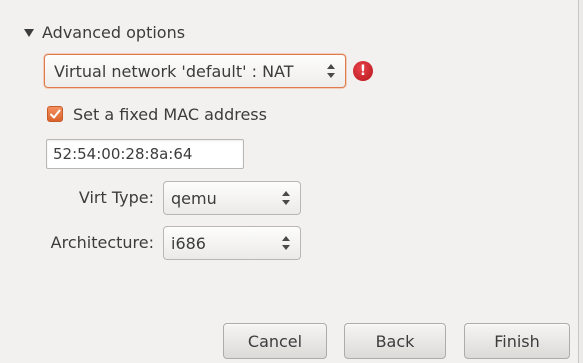  I want to click on error-icon: !, so click(363, 71).